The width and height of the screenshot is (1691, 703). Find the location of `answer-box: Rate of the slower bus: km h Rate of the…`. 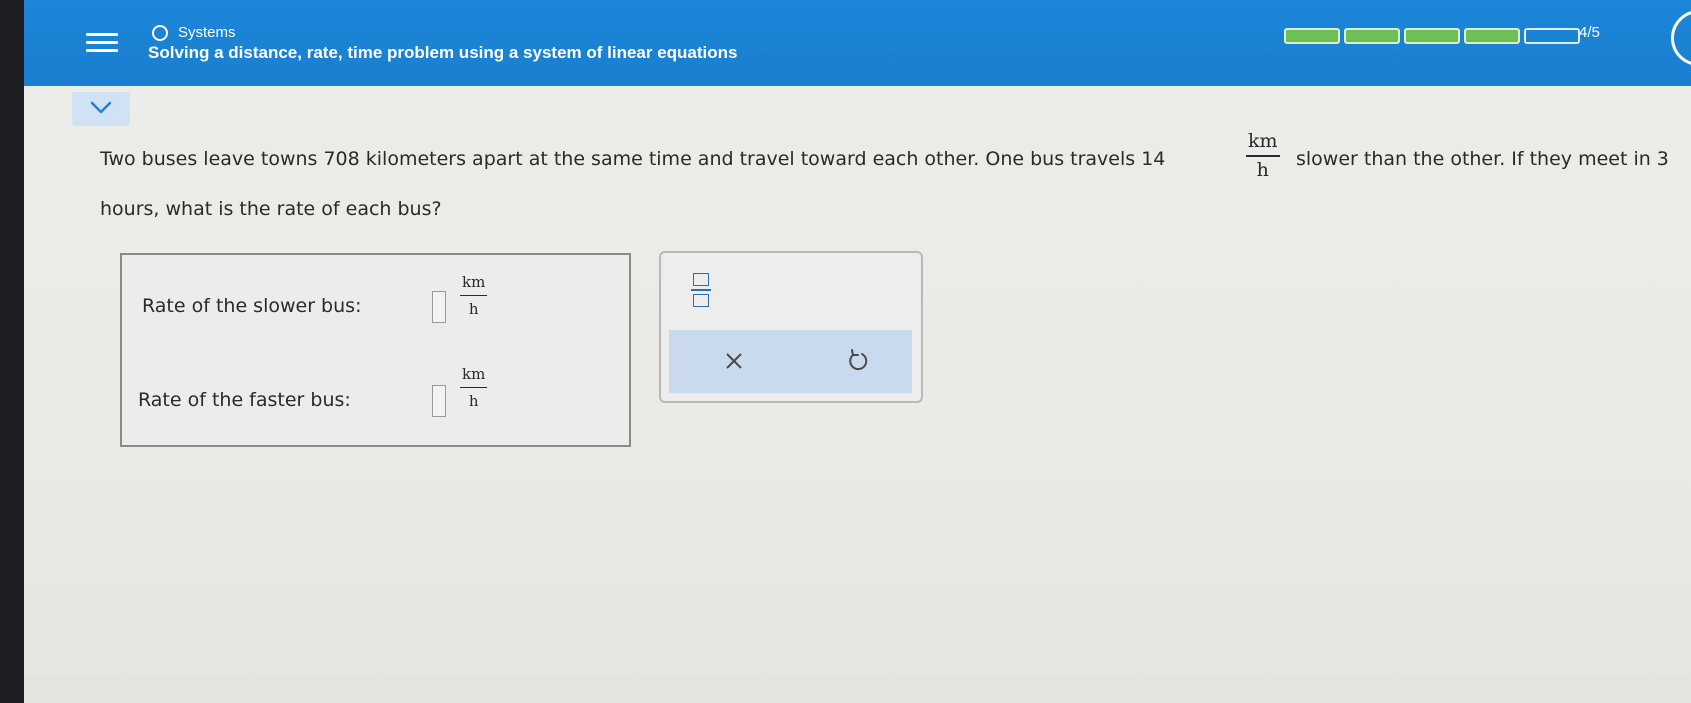

answer-box: Rate of the slower bus: km h Rate of the… is located at coordinates (375, 350).